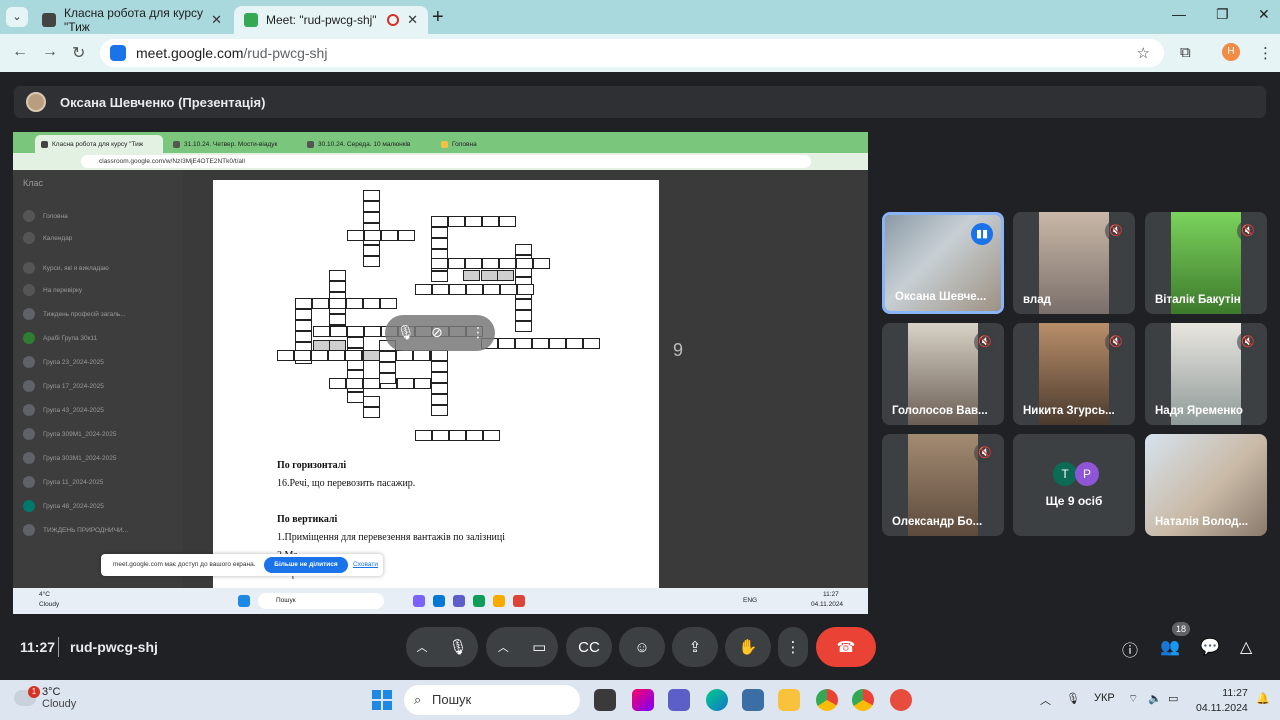 Image resolution: width=1280 pixels, height=720 pixels. I want to click on close-window-icon: ✕, so click(1264, 14).